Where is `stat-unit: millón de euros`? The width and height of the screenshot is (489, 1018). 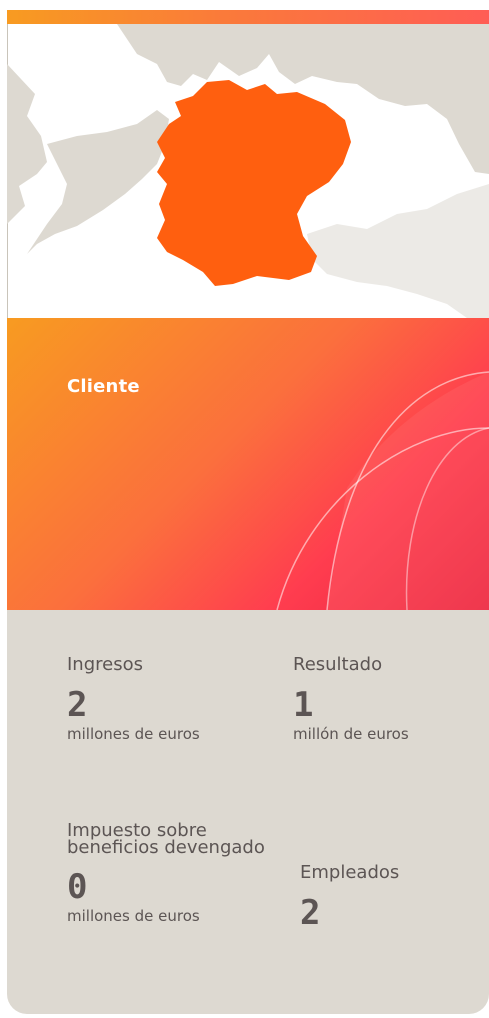
stat-unit: millón de euros is located at coordinates (351, 734).